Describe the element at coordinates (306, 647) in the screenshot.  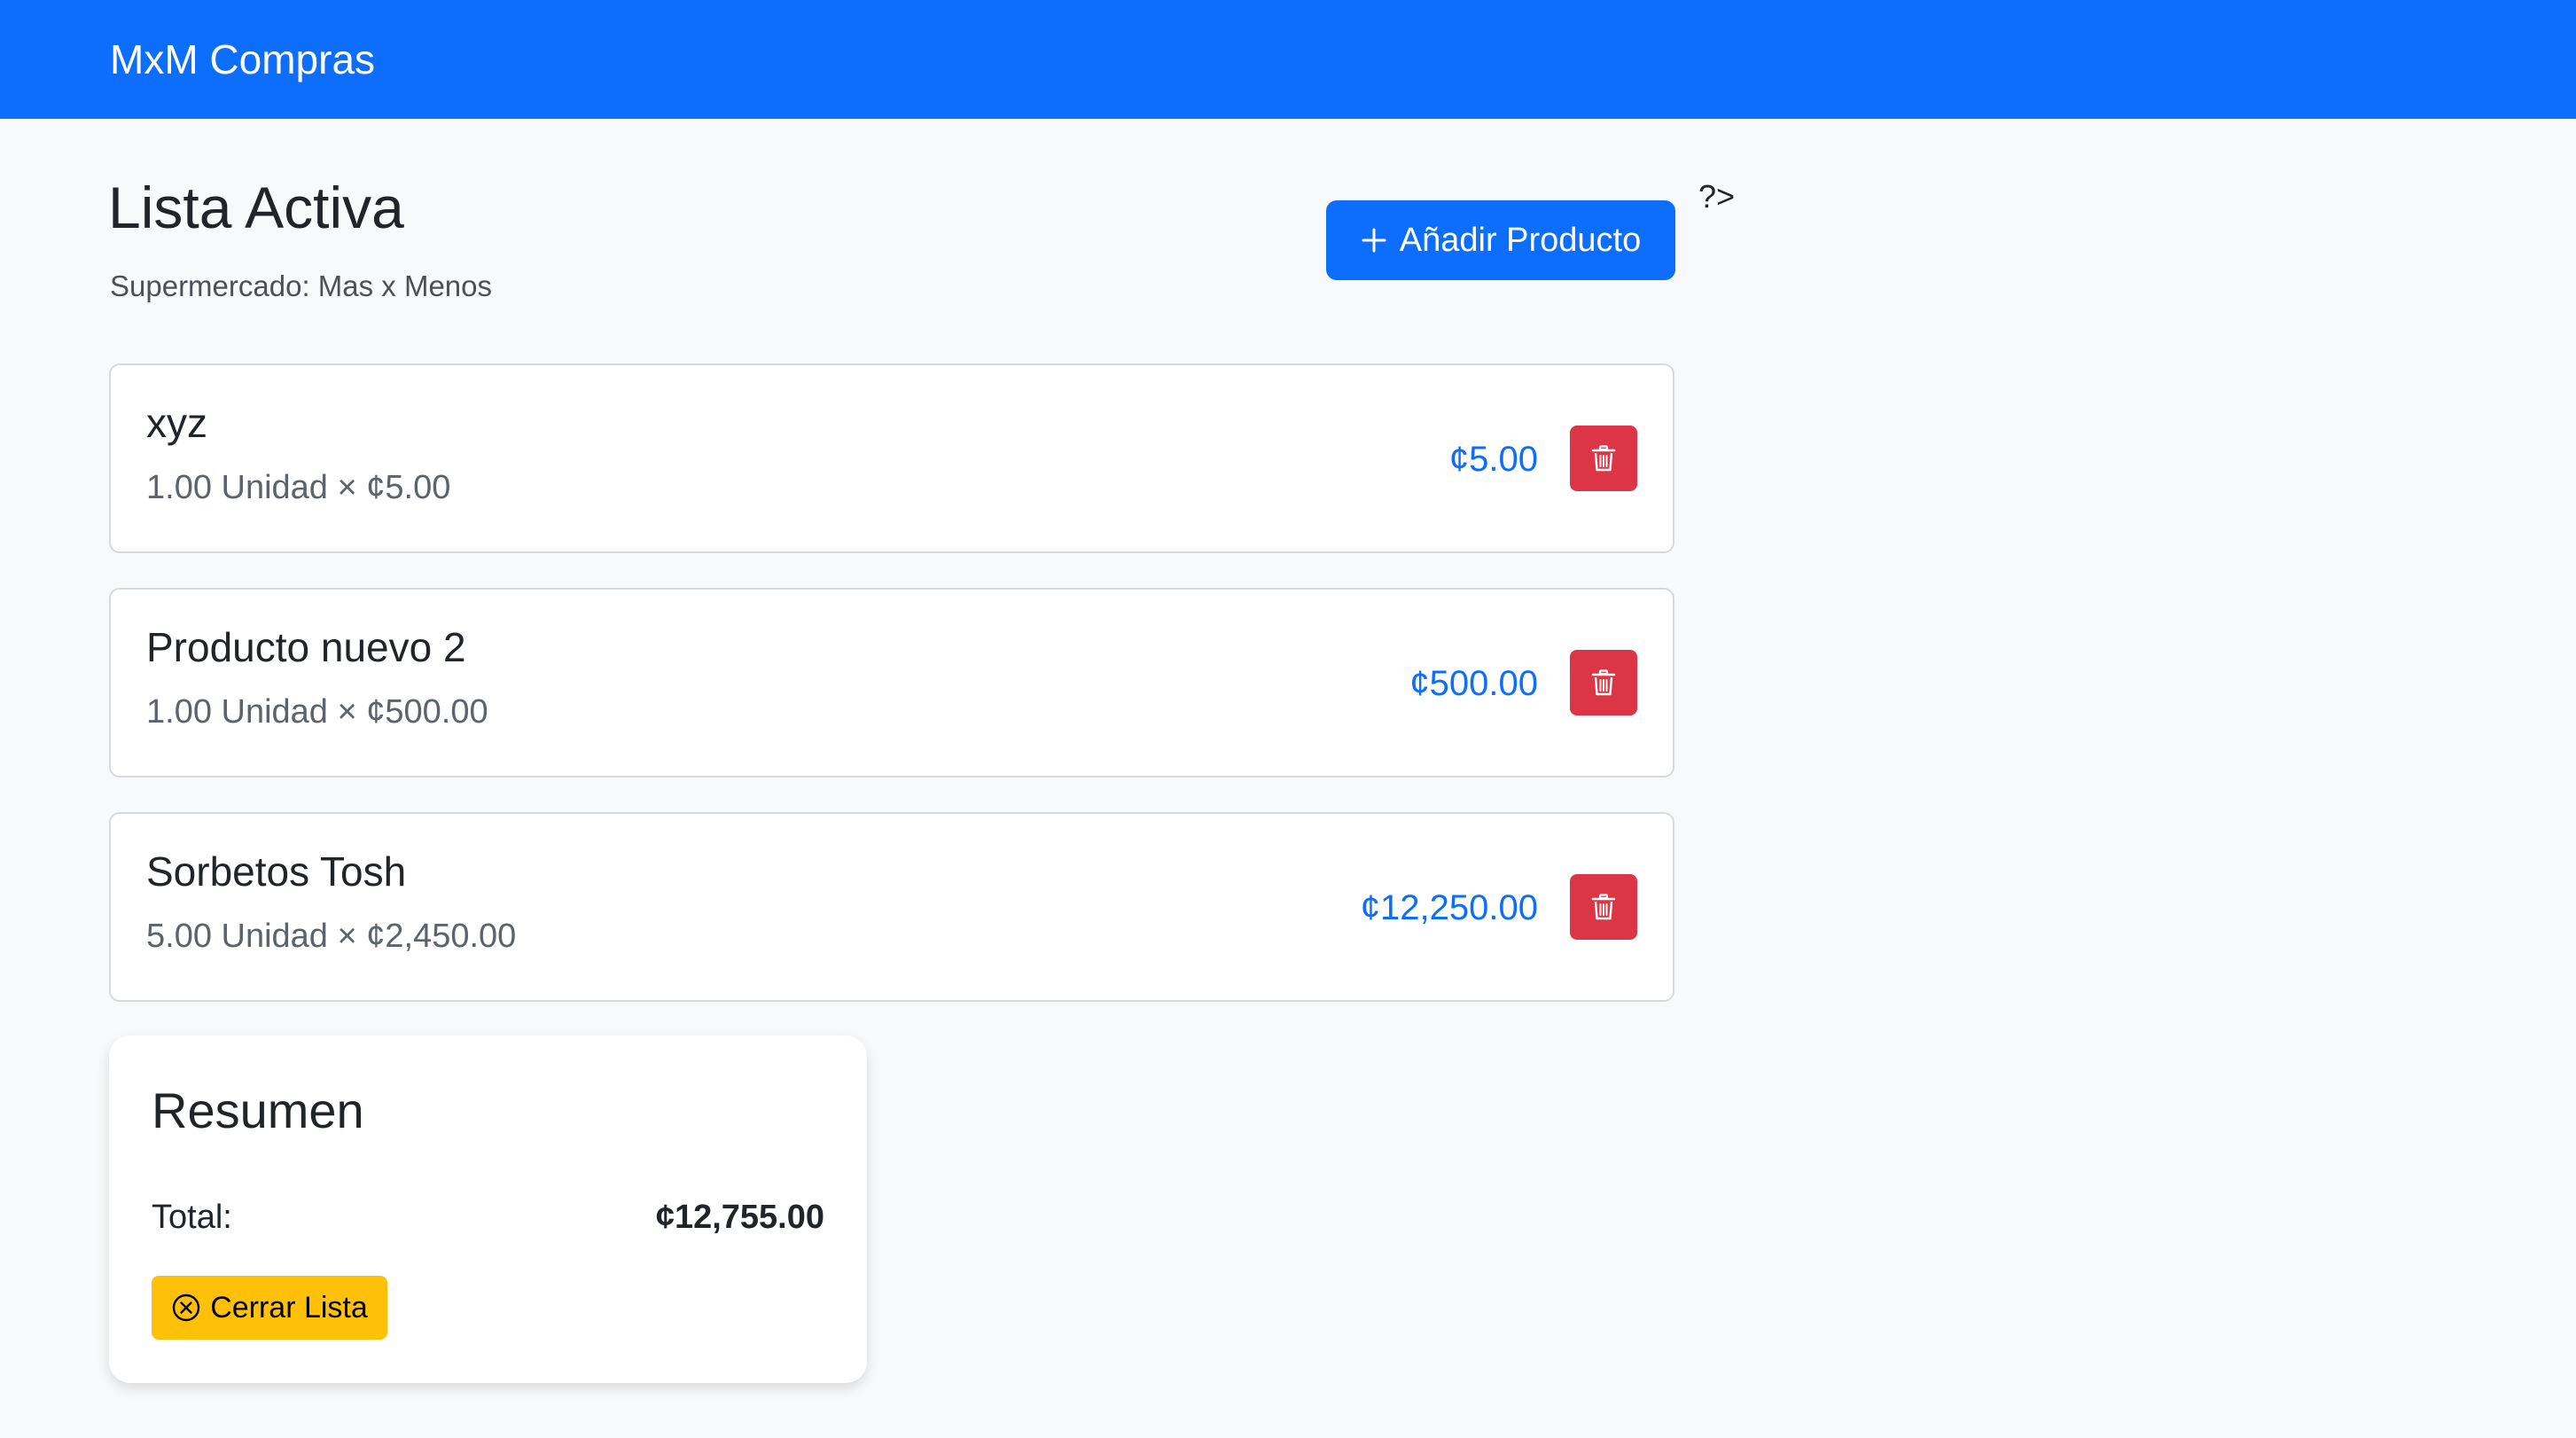
I see `item-name: Producto nuevo 2` at that location.